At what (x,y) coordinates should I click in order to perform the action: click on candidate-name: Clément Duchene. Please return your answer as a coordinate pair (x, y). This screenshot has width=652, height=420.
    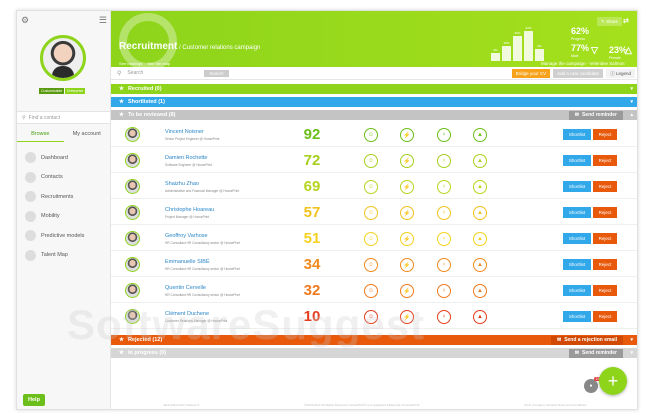
    Looking at the image, I should click on (187, 314).